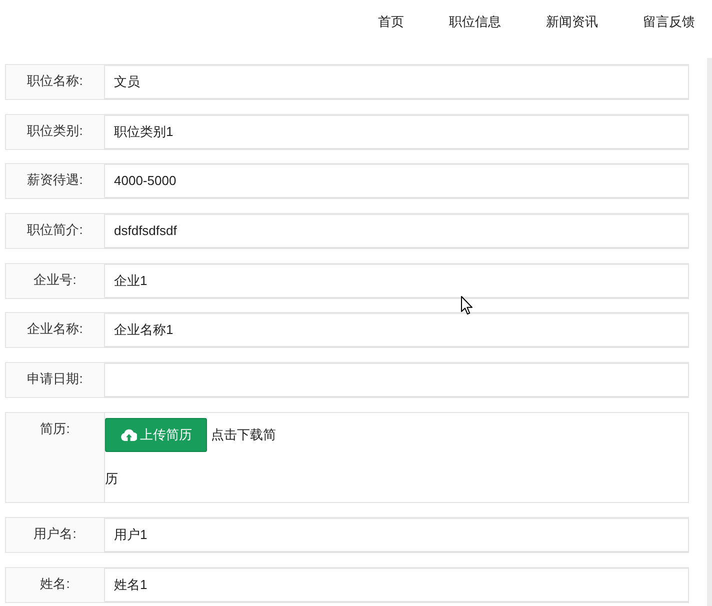 This screenshot has height=606, width=712. I want to click on download-link: 历, so click(111, 479).